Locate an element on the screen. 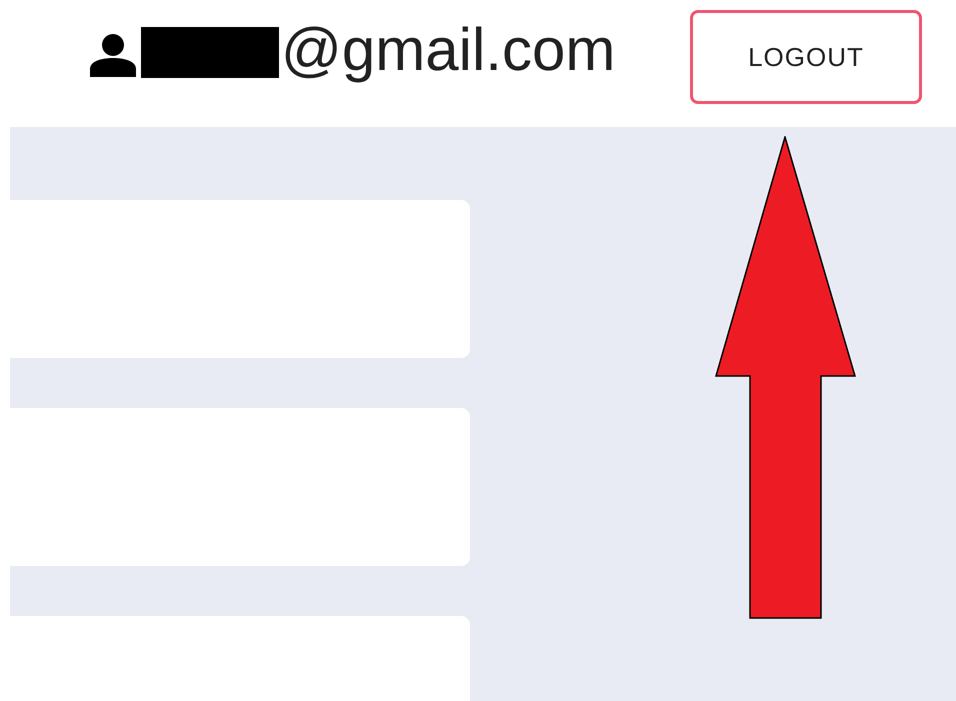 The width and height of the screenshot is (956, 701). user-email: @gmail.com is located at coordinates (448, 49).